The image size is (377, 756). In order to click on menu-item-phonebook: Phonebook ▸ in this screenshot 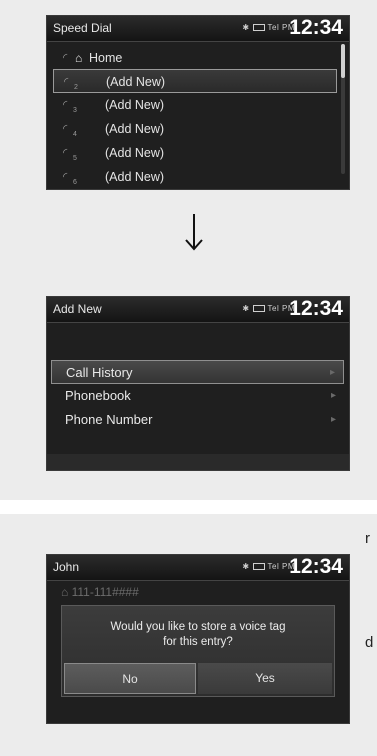, I will do `click(197, 396)`.